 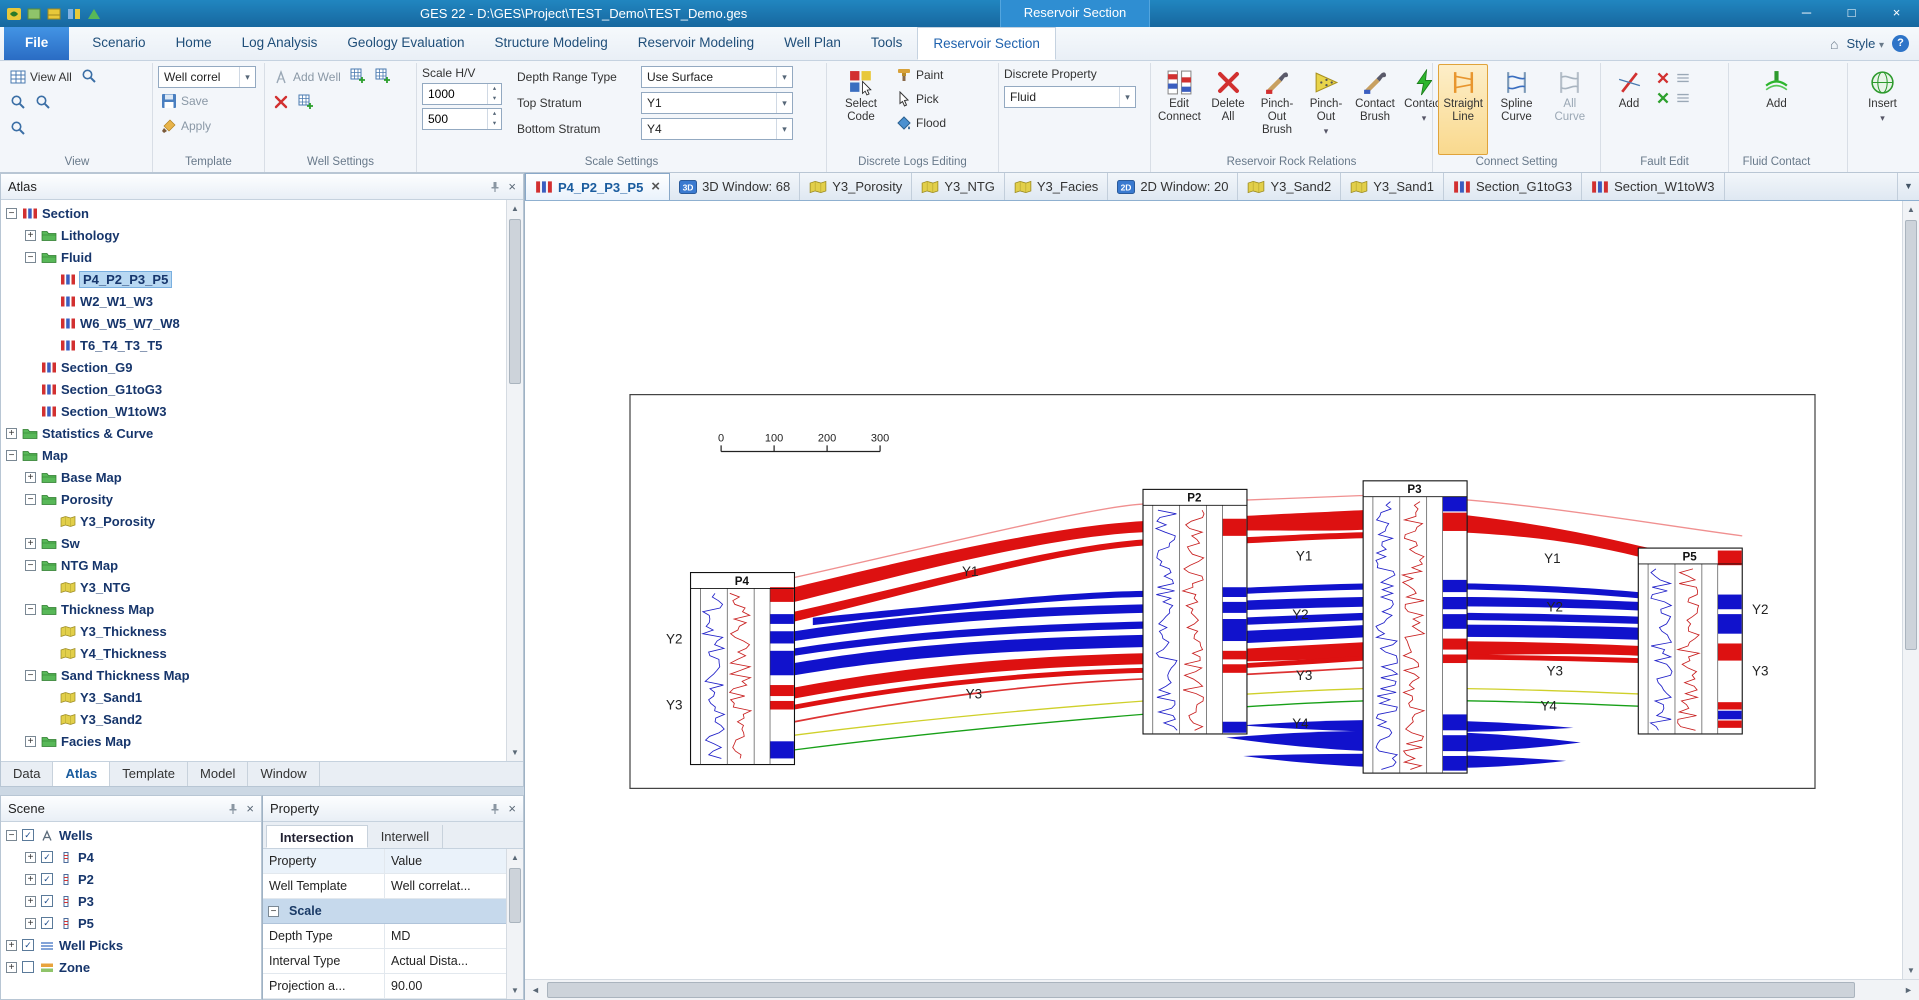 What do you see at coordinates (1290, 186) in the screenshot?
I see `doc-tab-y3-sand2: Y3_Sand2` at bounding box center [1290, 186].